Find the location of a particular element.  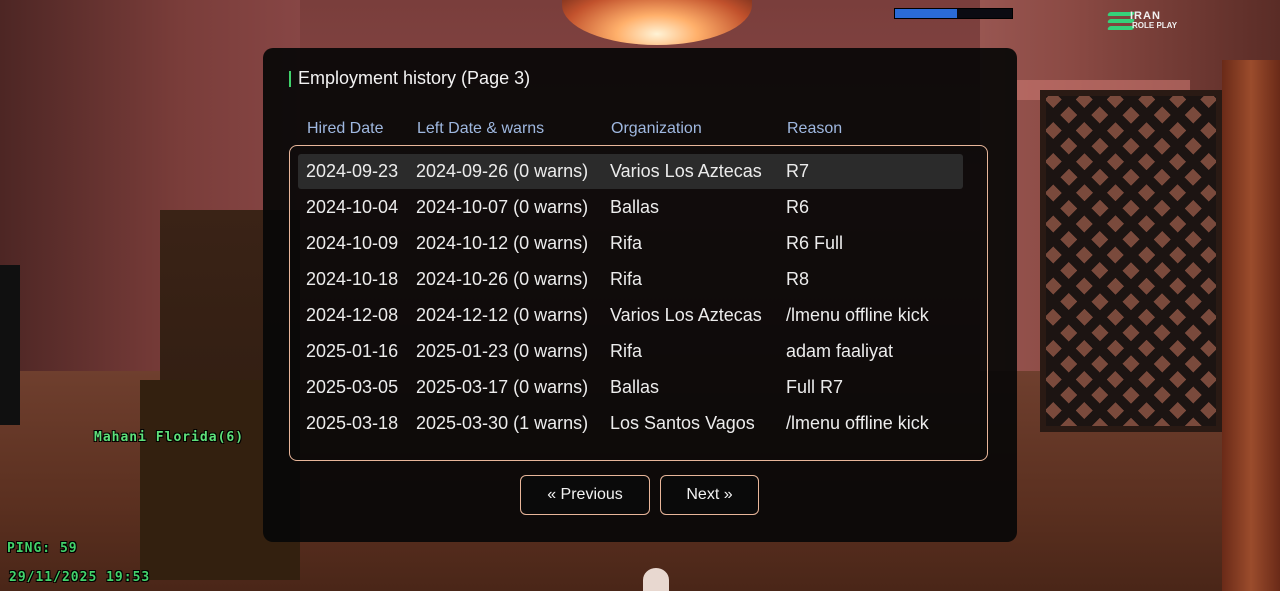

cell-hired-date: 2024-12-08 is located at coordinates (352, 315).